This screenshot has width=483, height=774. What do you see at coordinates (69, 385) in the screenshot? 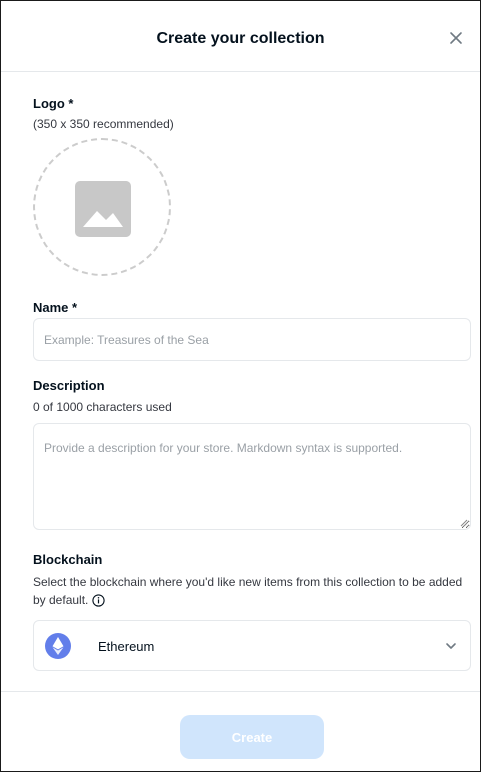
I see `description-label: Description` at bounding box center [69, 385].